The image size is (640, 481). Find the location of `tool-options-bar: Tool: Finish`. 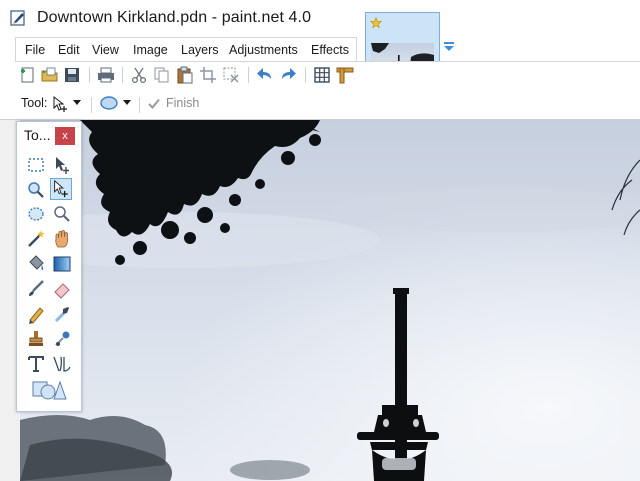

tool-options-bar: Tool: Finish is located at coordinates (320, 104).